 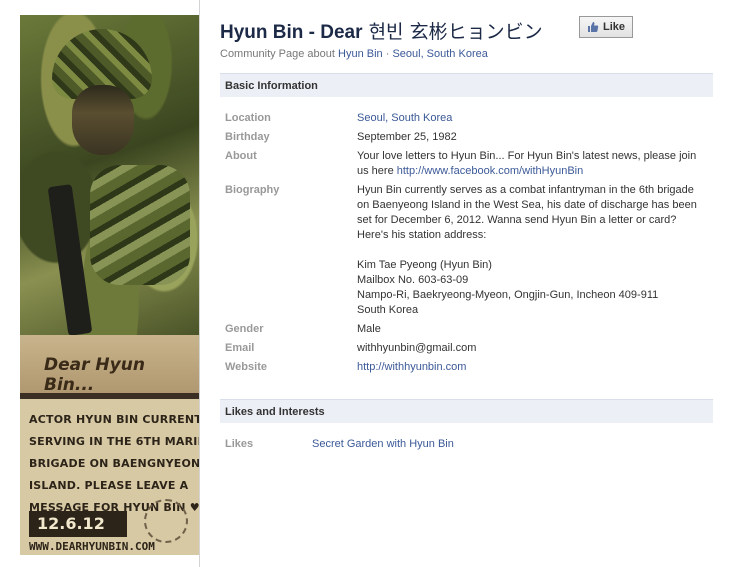 I want to click on address-line: Kim Tae Pyeong (Hyun Bin), so click(x=424, y=265).